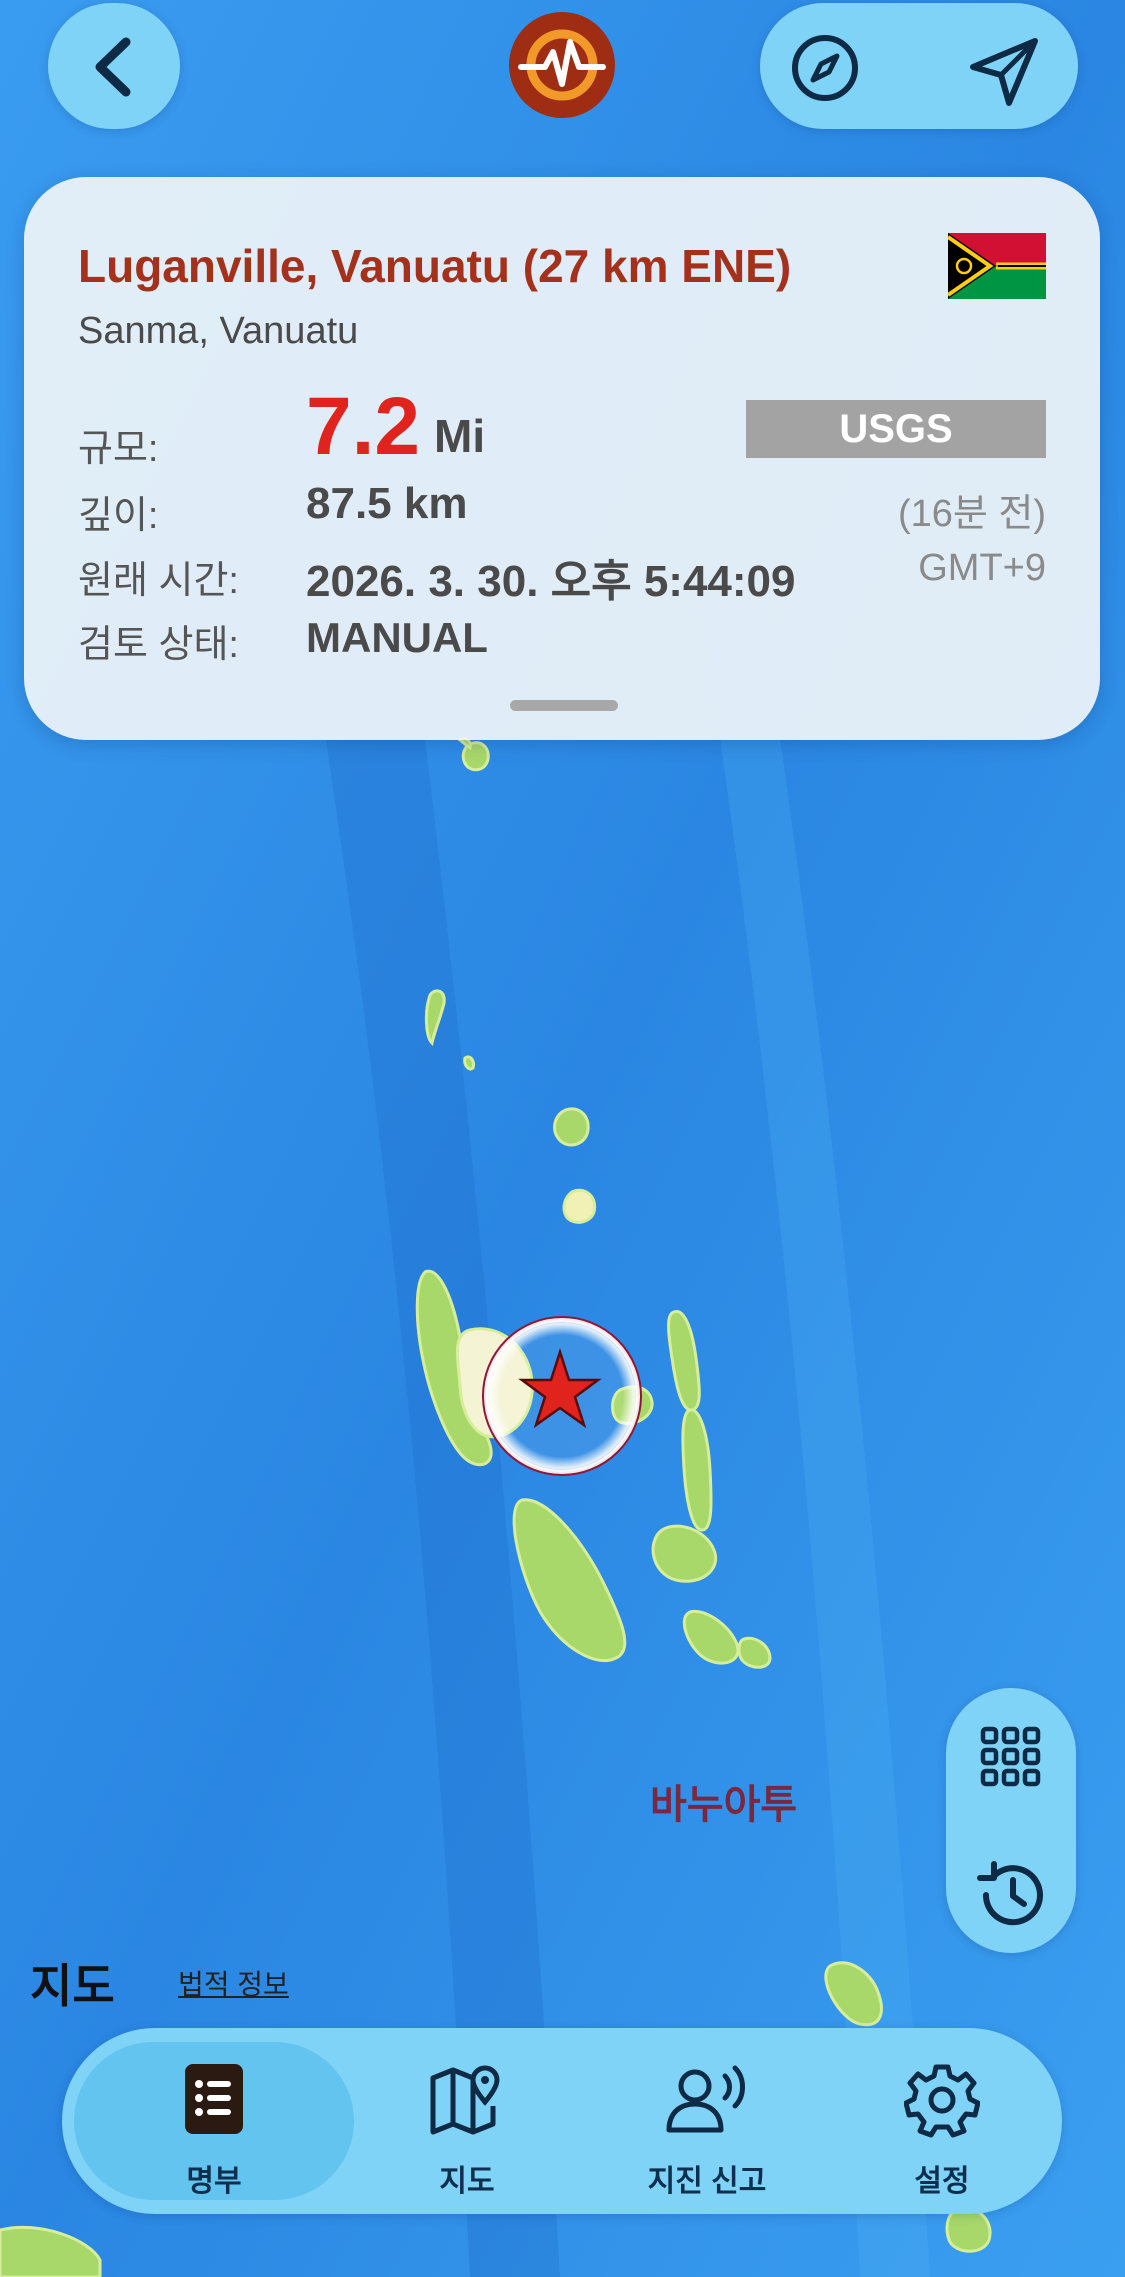 This screenshot has height=2277, width=1125. I want to click on location-arrow-icon, so click(1005, 71).